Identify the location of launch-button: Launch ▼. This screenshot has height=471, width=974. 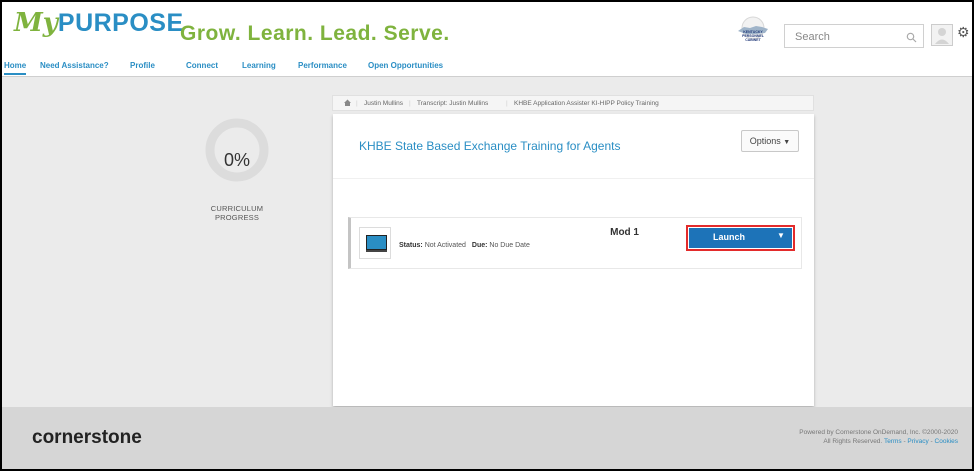
(740, 238).